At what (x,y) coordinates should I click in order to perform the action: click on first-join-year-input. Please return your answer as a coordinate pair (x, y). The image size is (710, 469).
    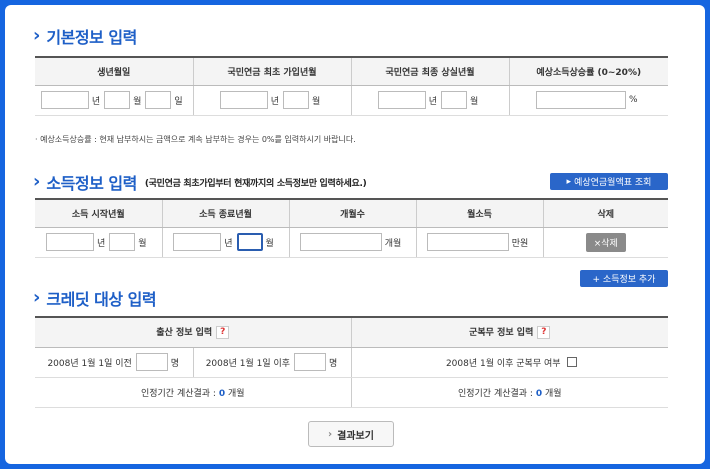
    Looking at the image, I should click on (243, 100).